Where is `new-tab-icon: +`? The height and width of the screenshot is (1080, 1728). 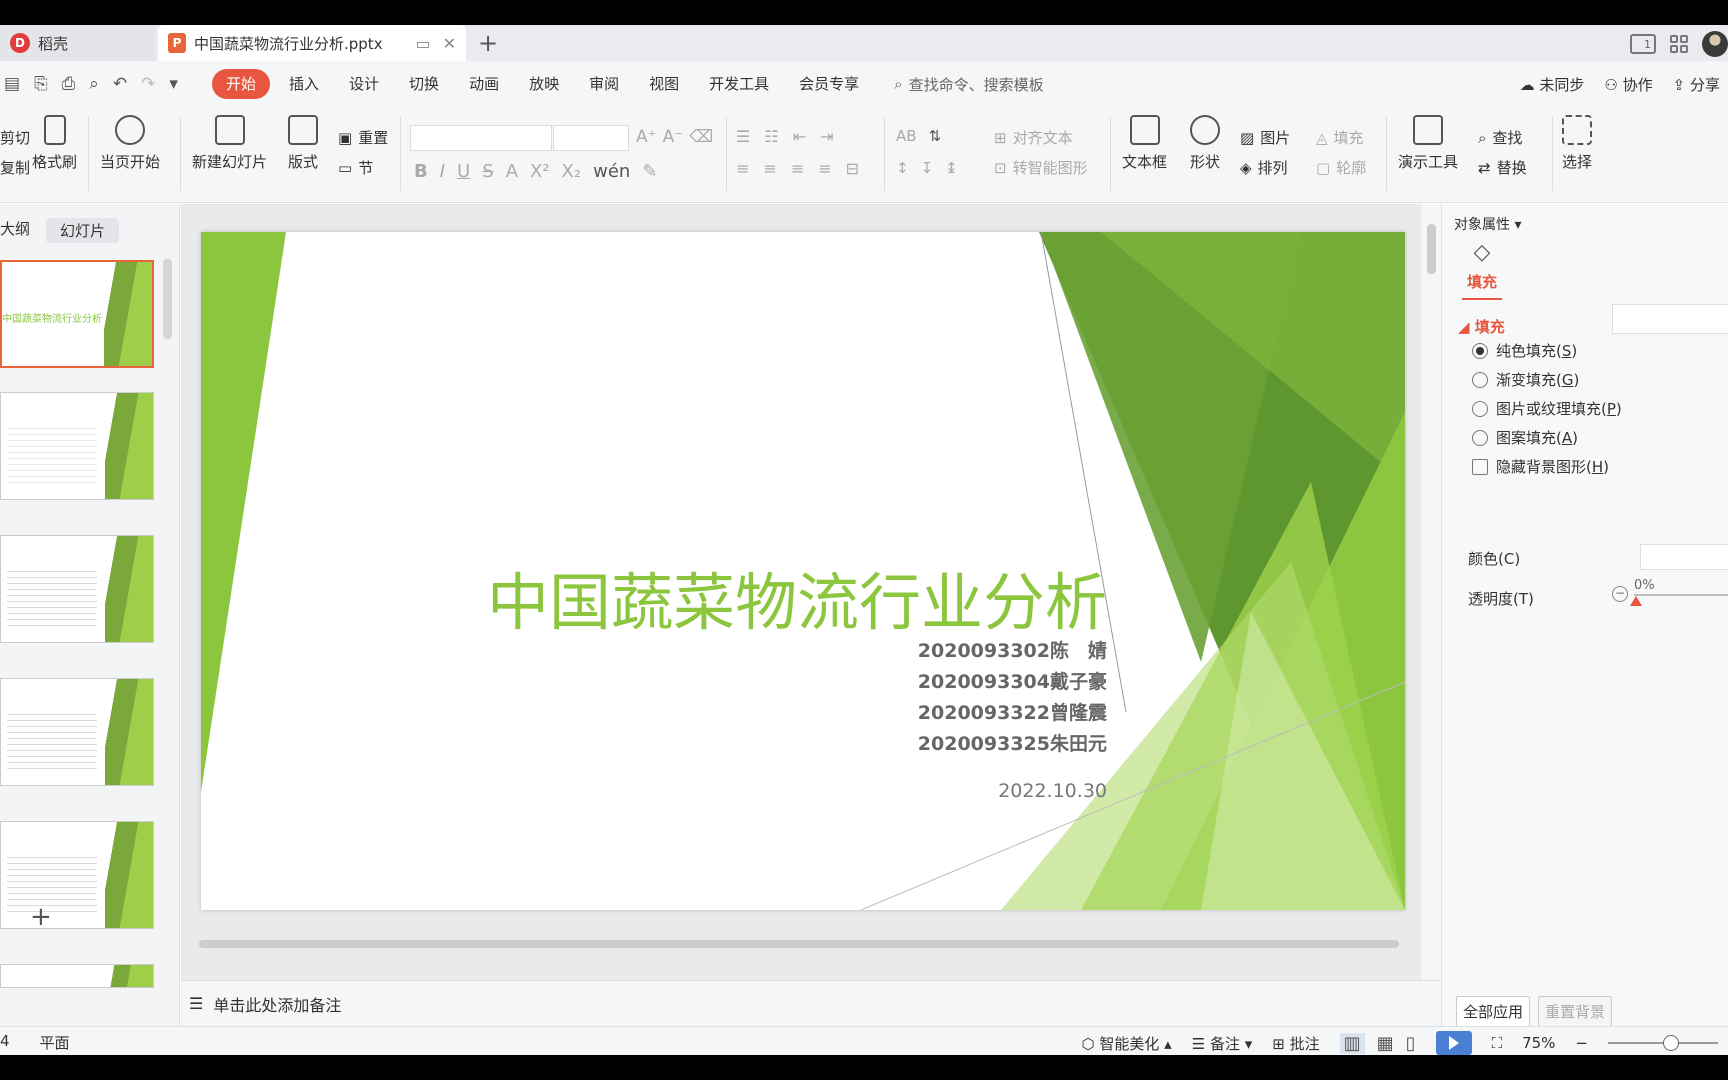
new-tab-icon: + is located at coordinates (488, 43).